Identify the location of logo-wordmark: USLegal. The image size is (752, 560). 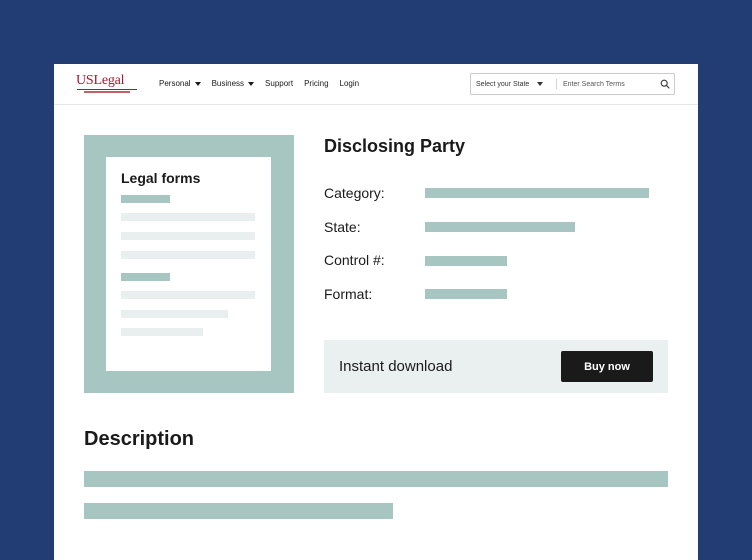
(100, 80).